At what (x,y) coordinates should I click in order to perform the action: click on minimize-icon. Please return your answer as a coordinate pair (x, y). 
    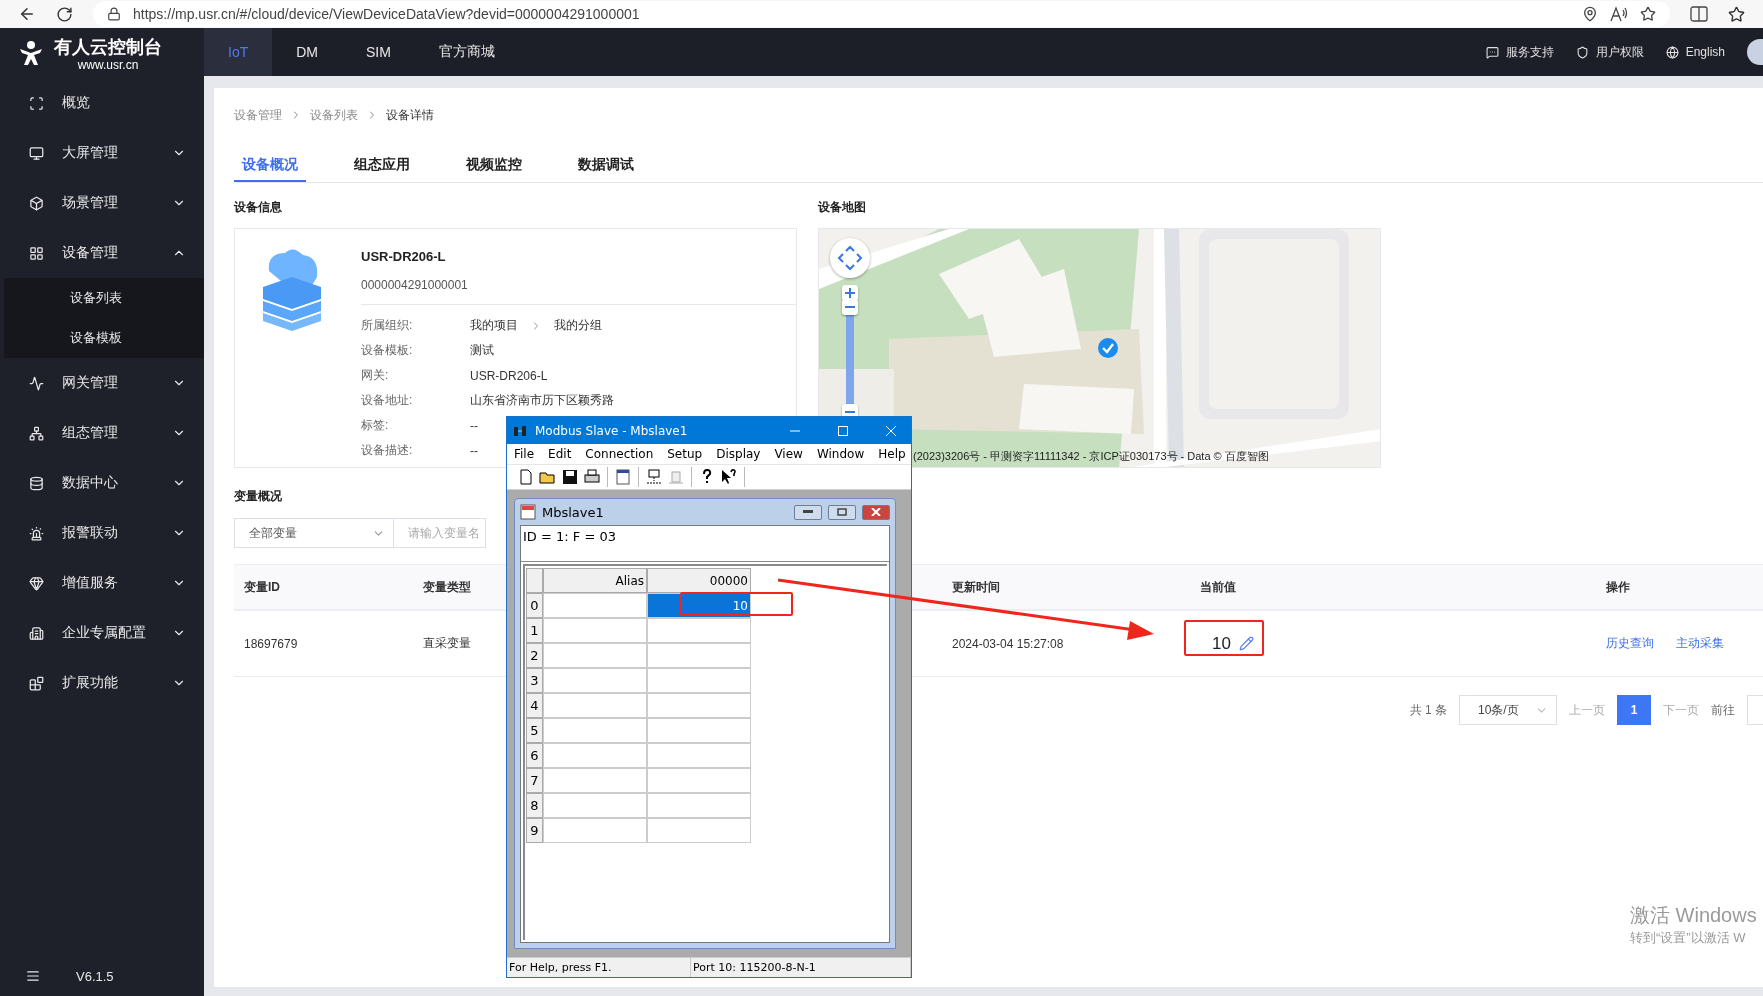
    Looking at the image, I should click on (808, 512).